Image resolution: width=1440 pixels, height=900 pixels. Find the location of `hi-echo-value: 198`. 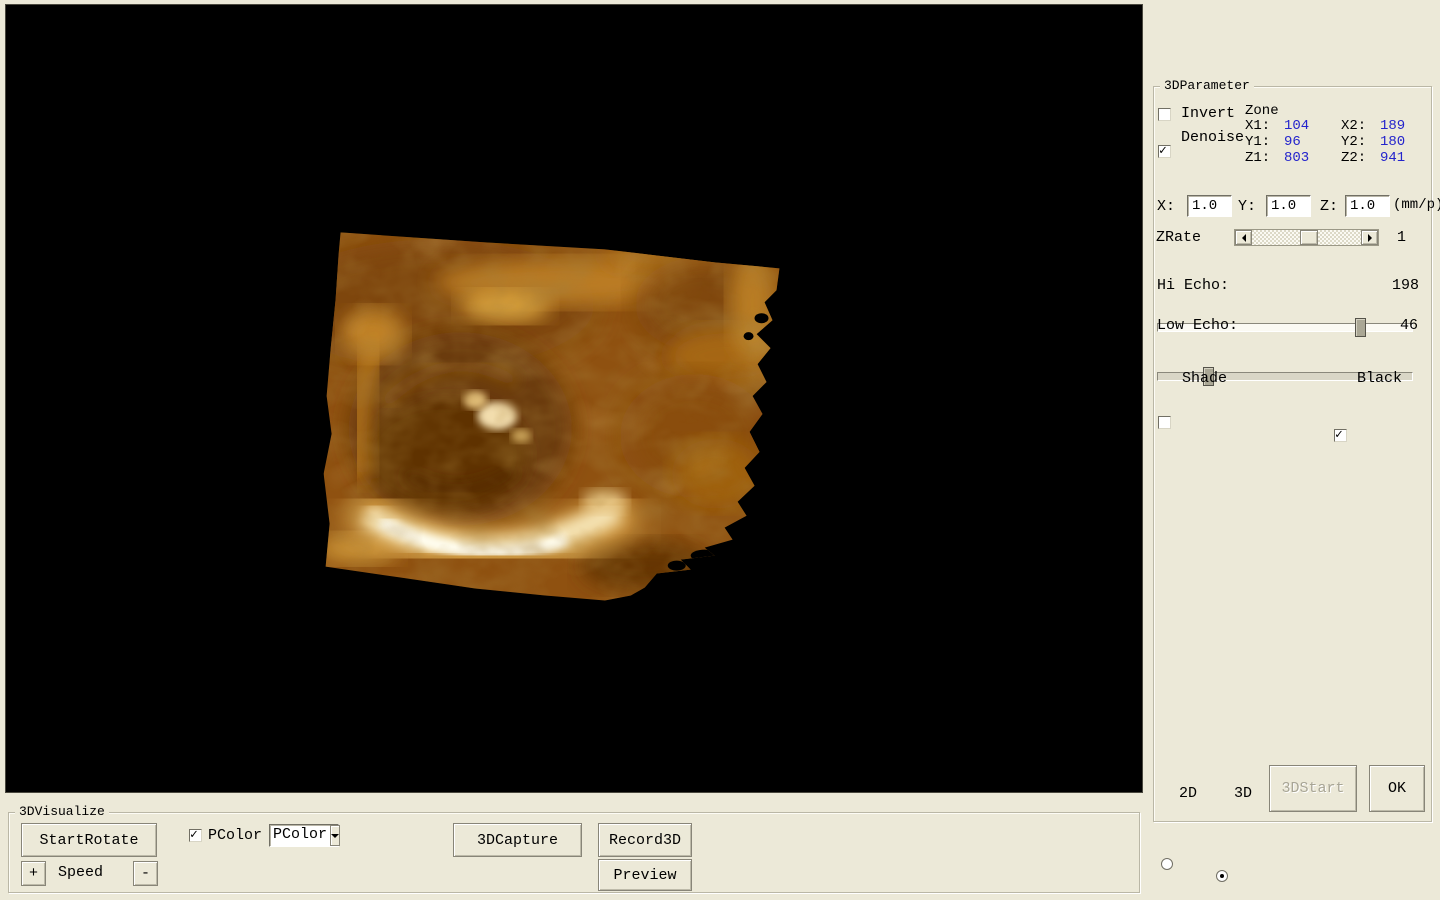

hi-echo-value: 198 is located at coordinates (1406, 285).